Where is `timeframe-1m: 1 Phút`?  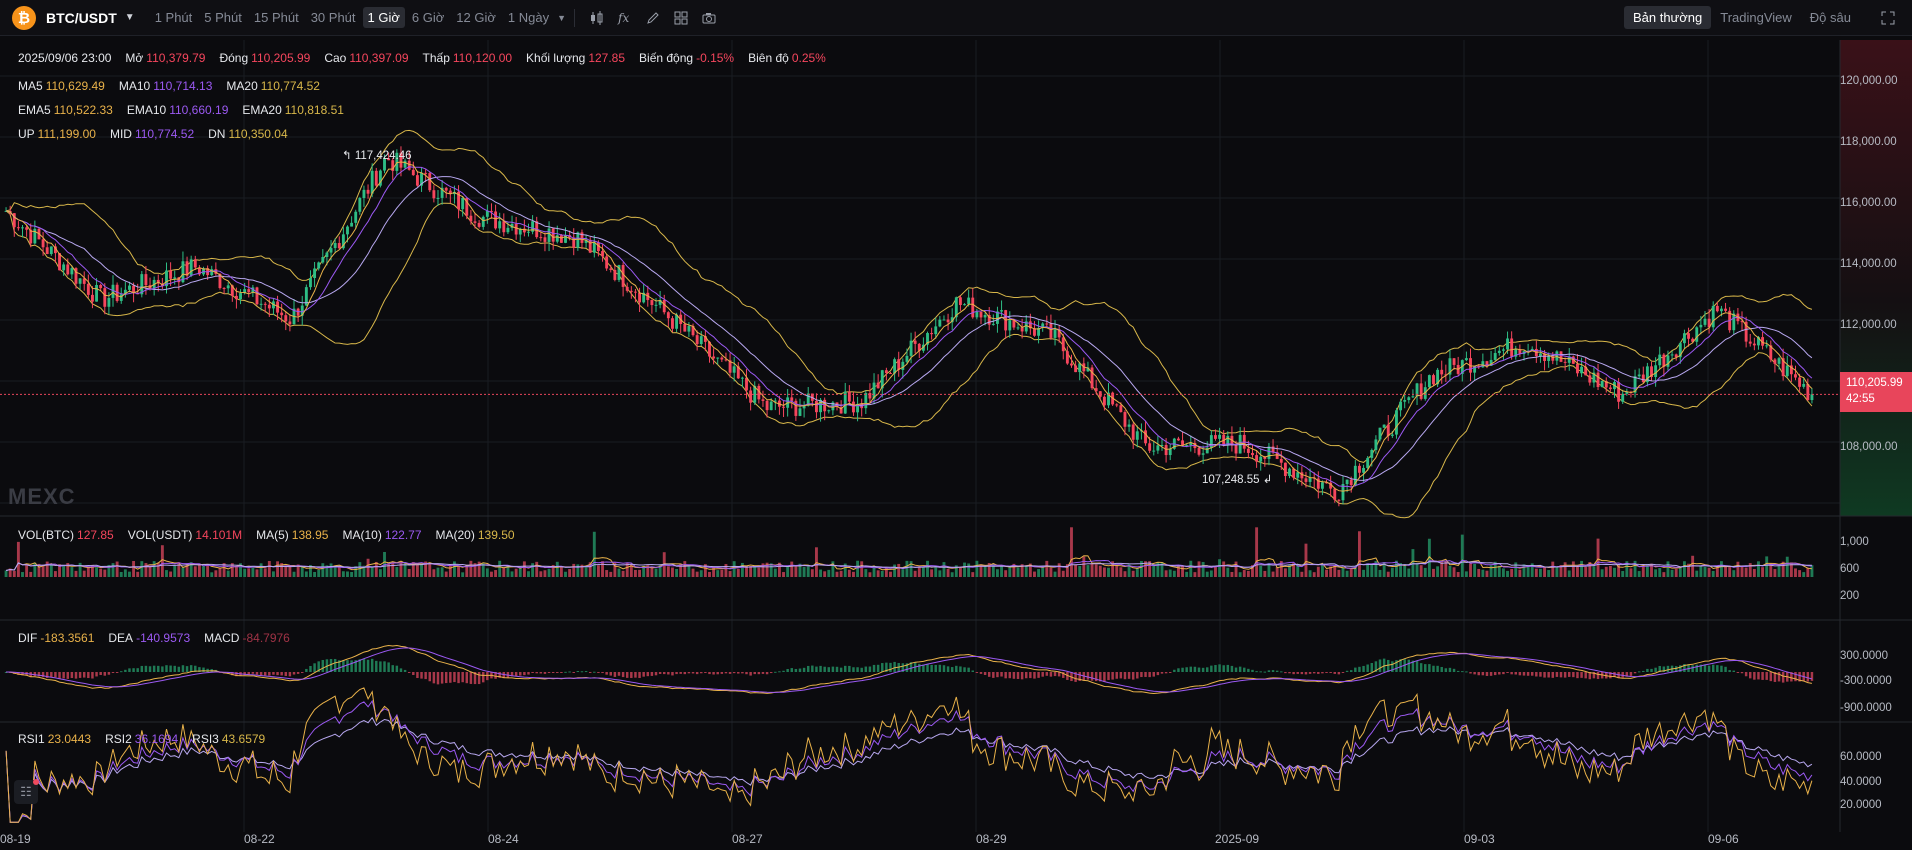 timeframe-1m: 1 Phút is located at coordinates (174, 17).